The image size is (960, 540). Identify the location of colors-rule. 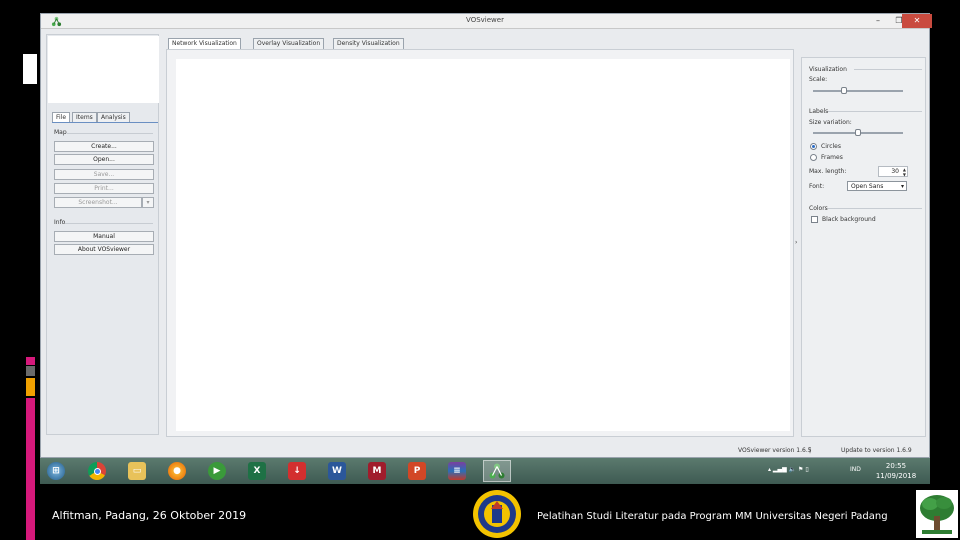
(875, 208).